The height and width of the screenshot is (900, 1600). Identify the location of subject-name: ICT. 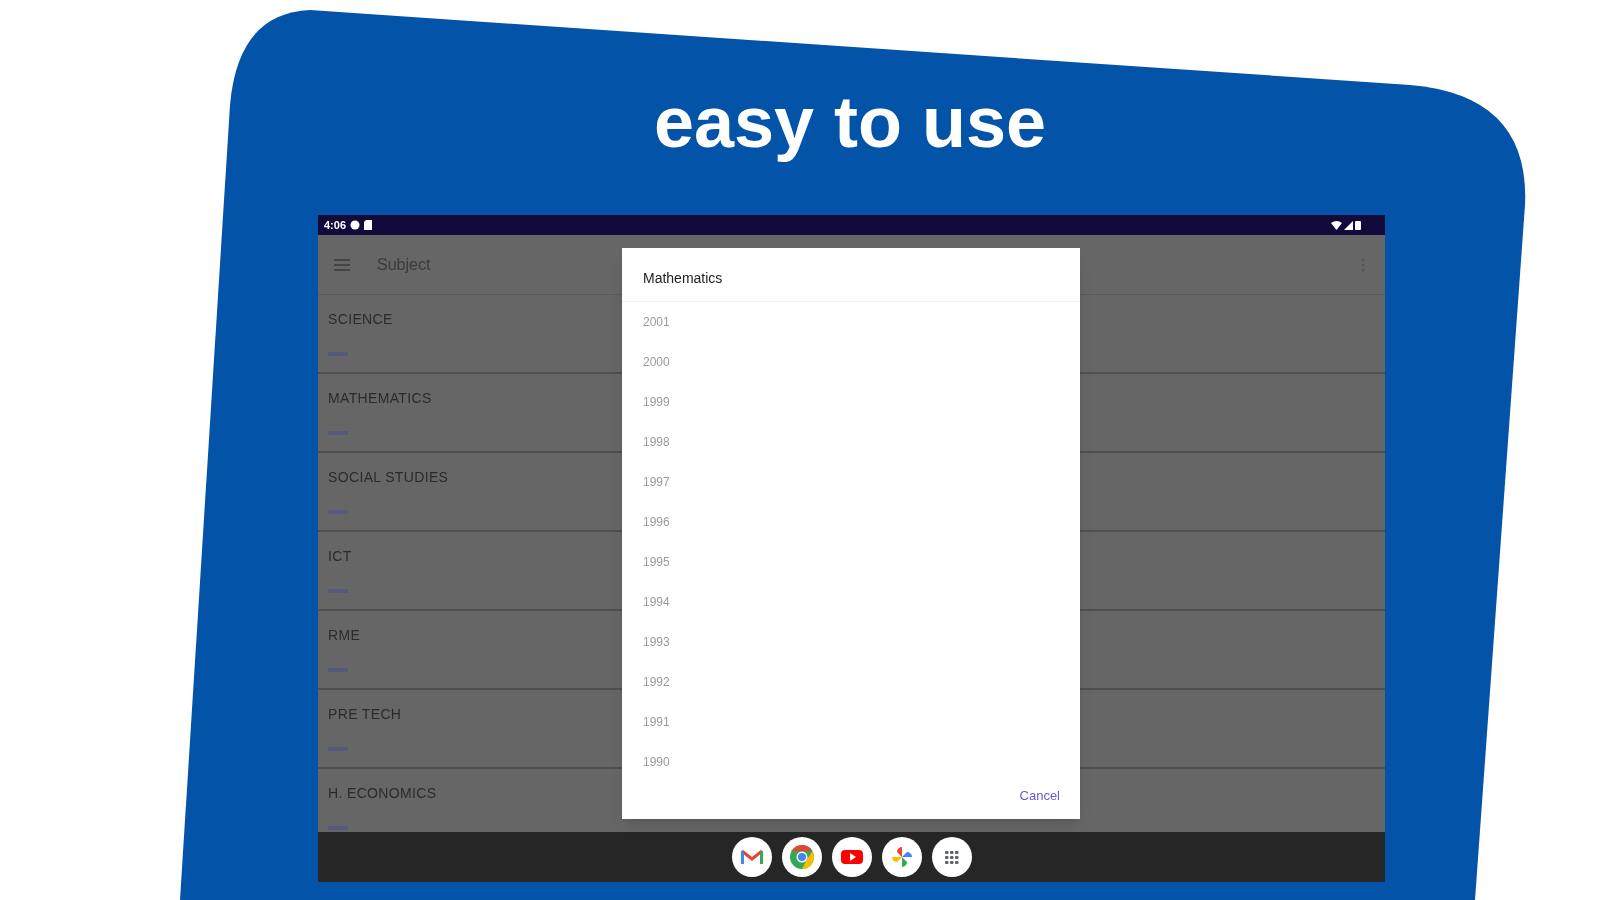
(340, 556).